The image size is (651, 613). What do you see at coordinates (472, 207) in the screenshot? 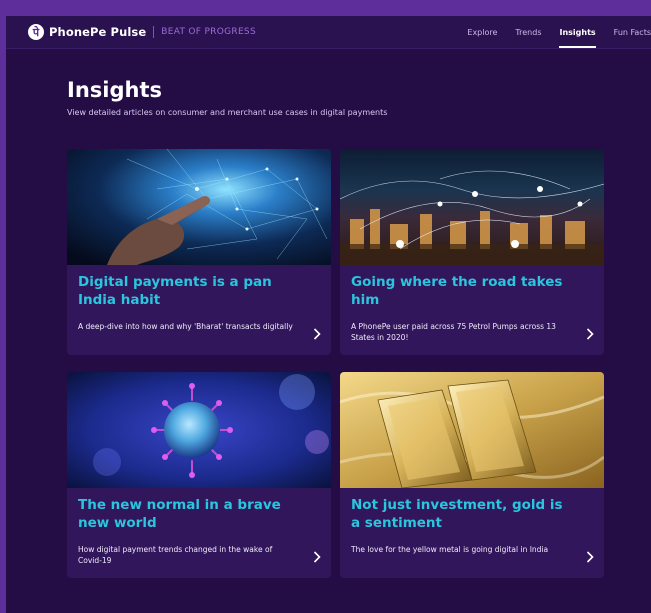
I see `city-network-map-image` at bounding box center [472, 207].